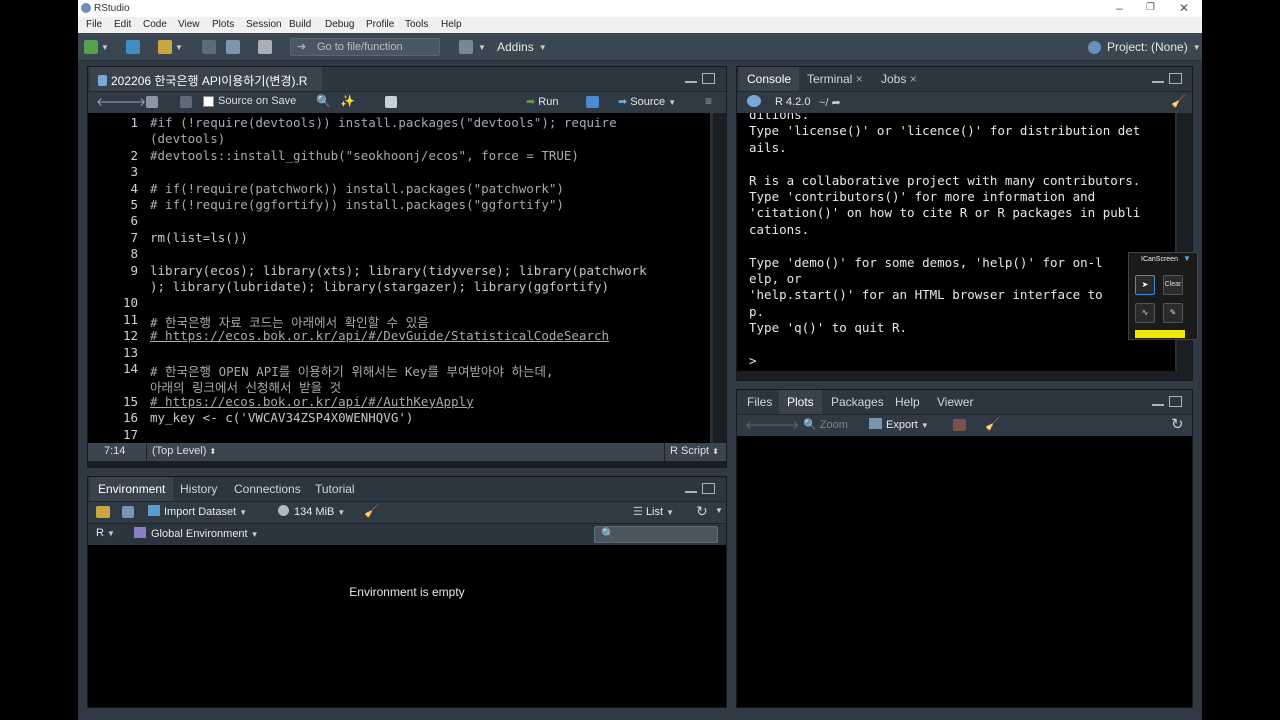 The width and height of the screenshot is (1280, 720). What do you see at coordinates (835, 79) in the screenshot?
I see `tab-terminal: Terminal ×` at bounding box center [835, 79].